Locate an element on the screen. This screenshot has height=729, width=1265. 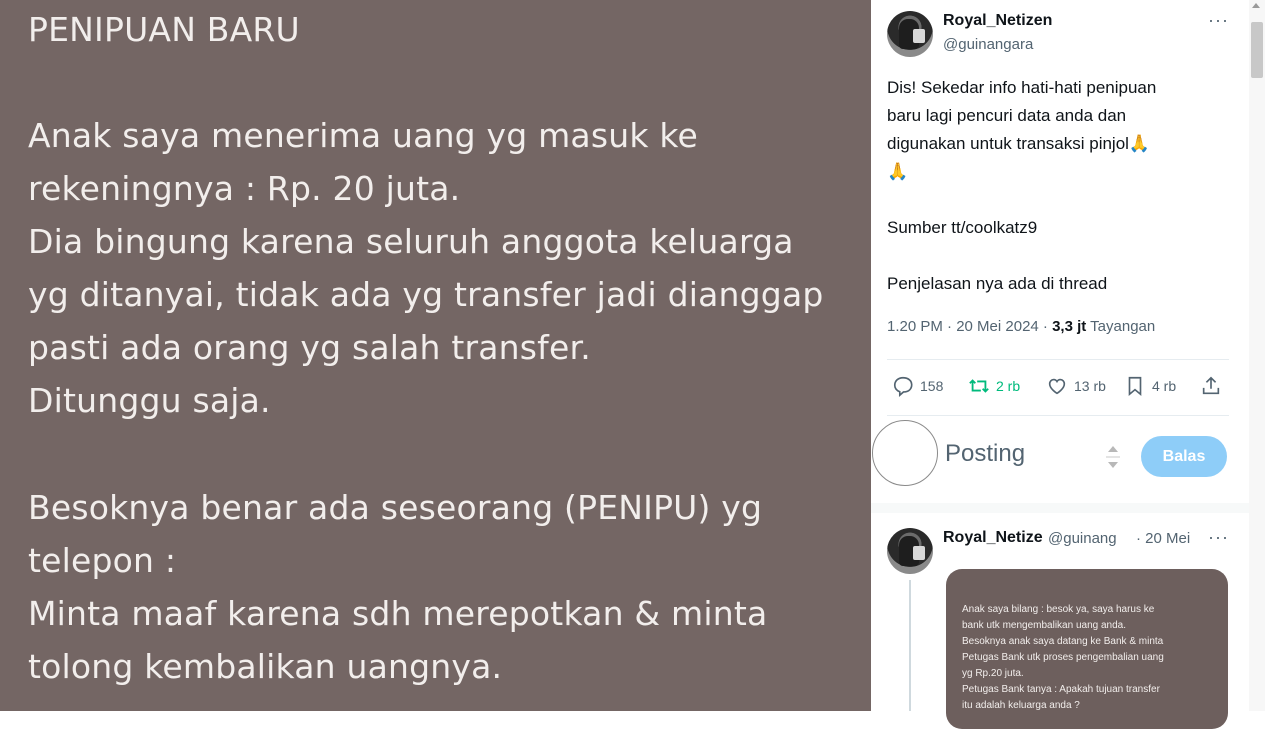
reply-date: · 20 Mei is located at coordinates (1163, 538).